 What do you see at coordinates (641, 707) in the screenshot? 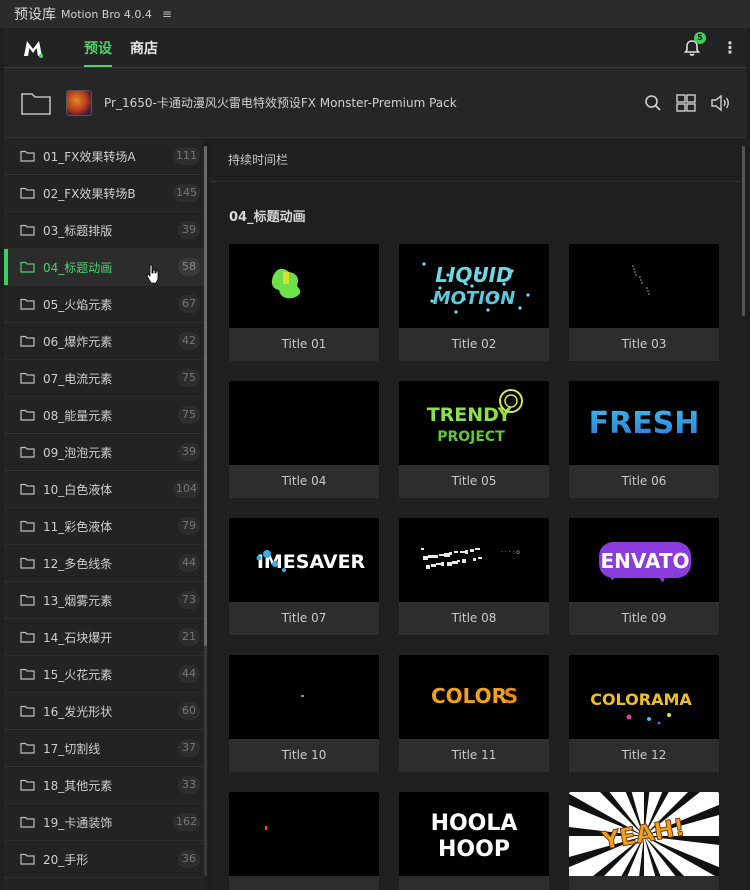
I see `preset-thumbnail-art: COLORAMA` at bounding box center [641, 707].